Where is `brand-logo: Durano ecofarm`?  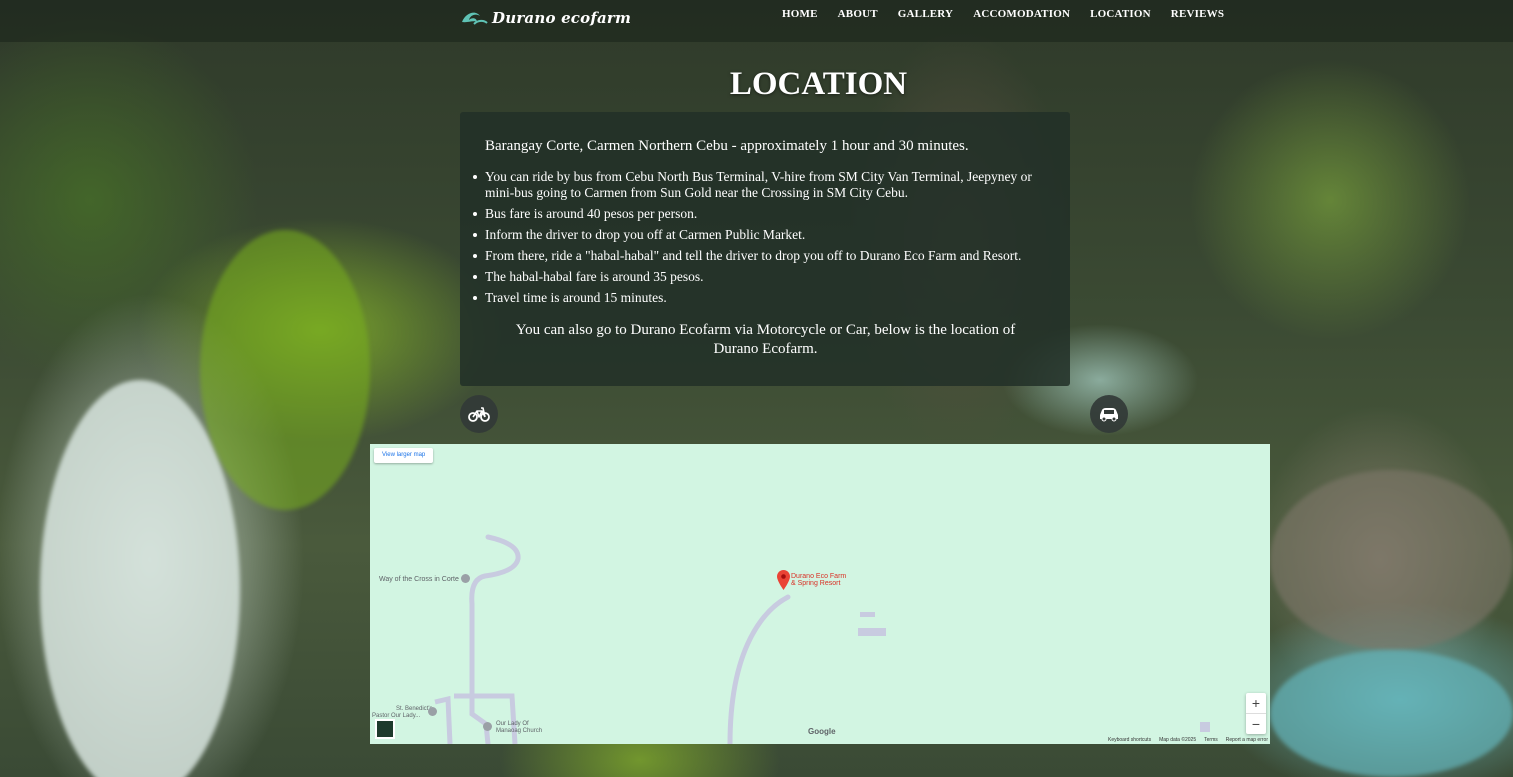 brand-logo: Durano ecofarm is located at coordinates (545, 18).